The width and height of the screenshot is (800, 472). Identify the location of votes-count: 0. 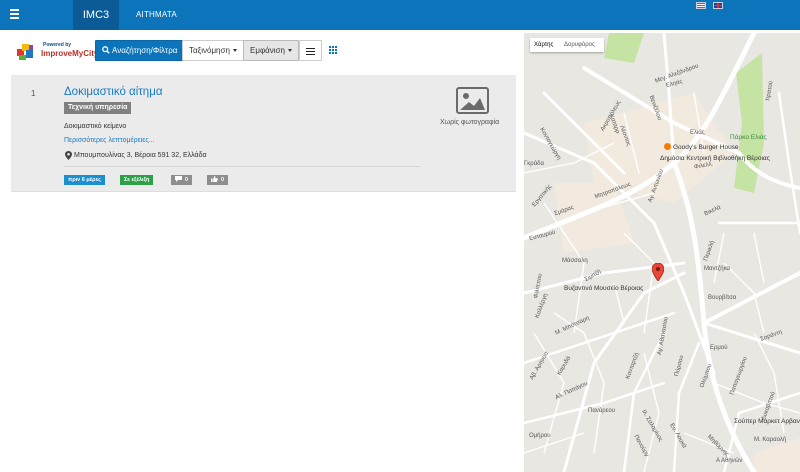
(223, 180).